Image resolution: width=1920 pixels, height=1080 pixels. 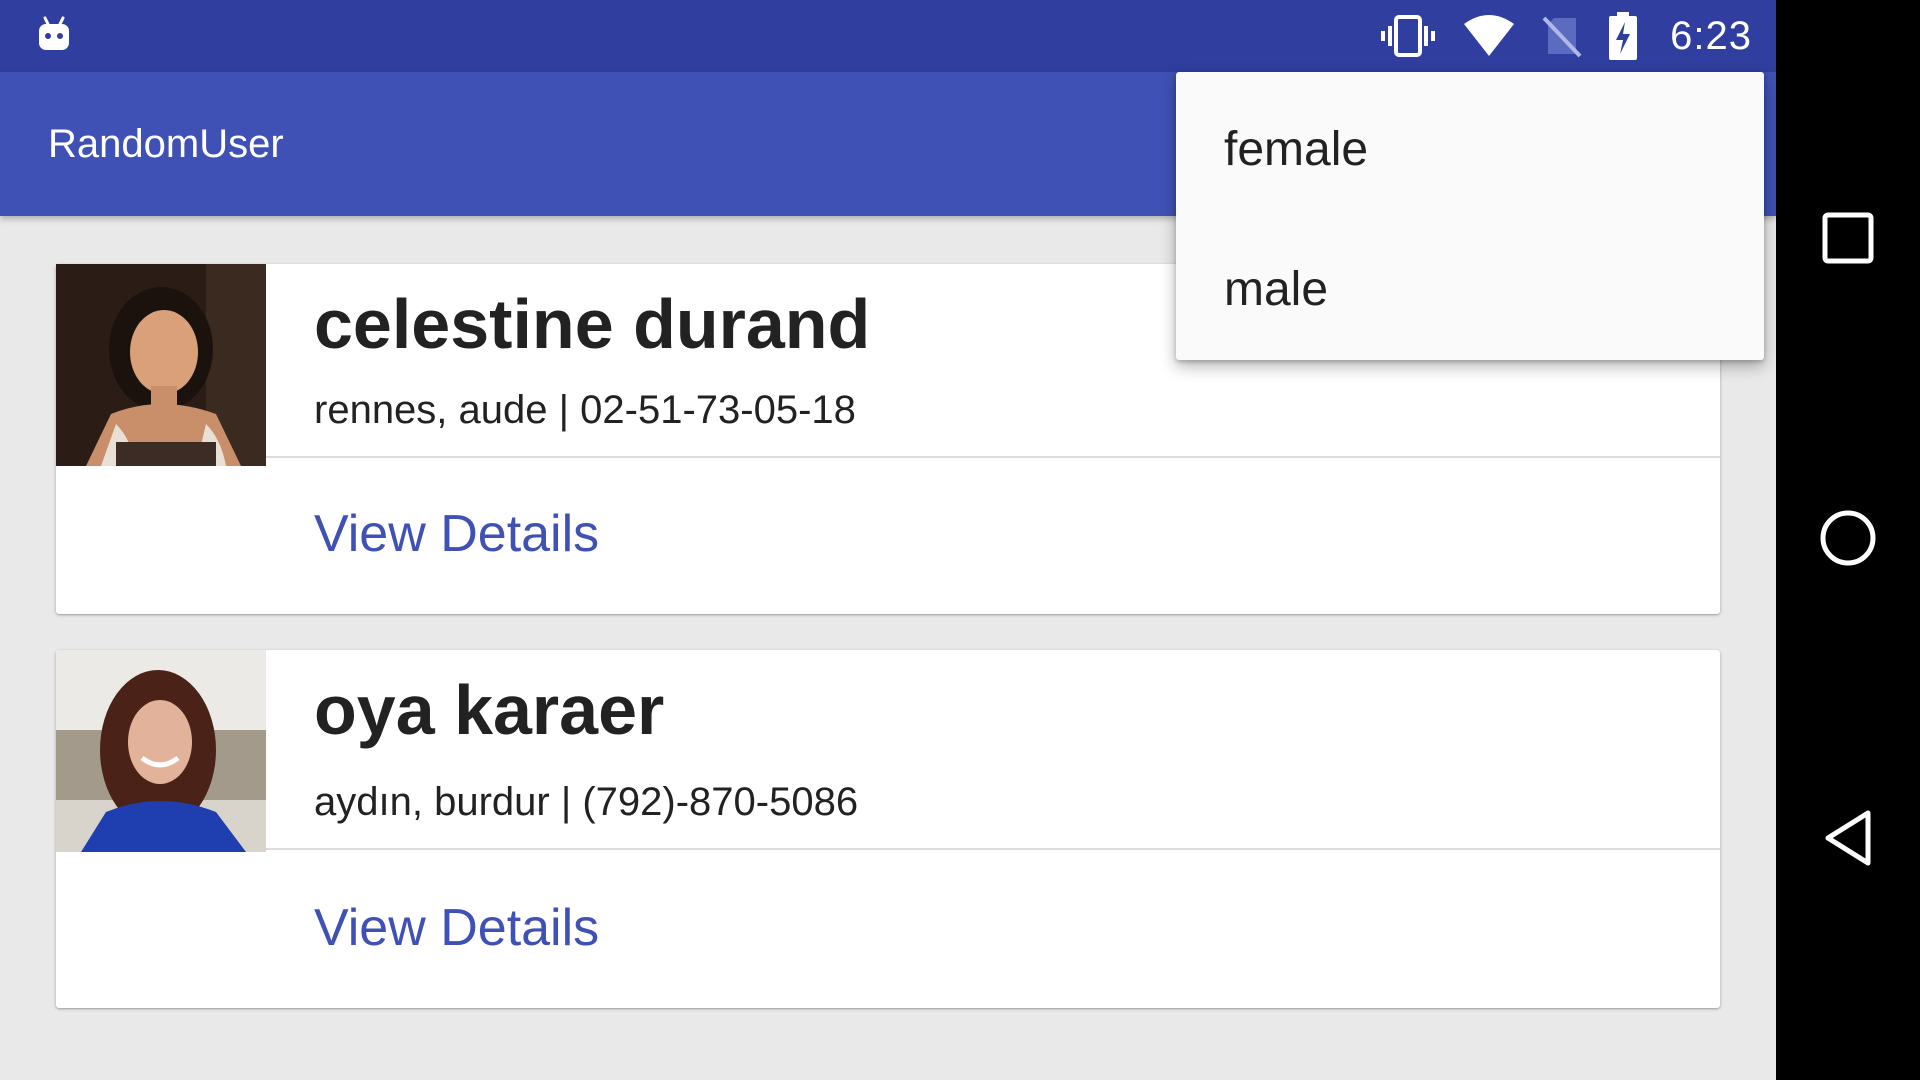 I want to click on app-title: RandomUser, so click(x=166, y=144).